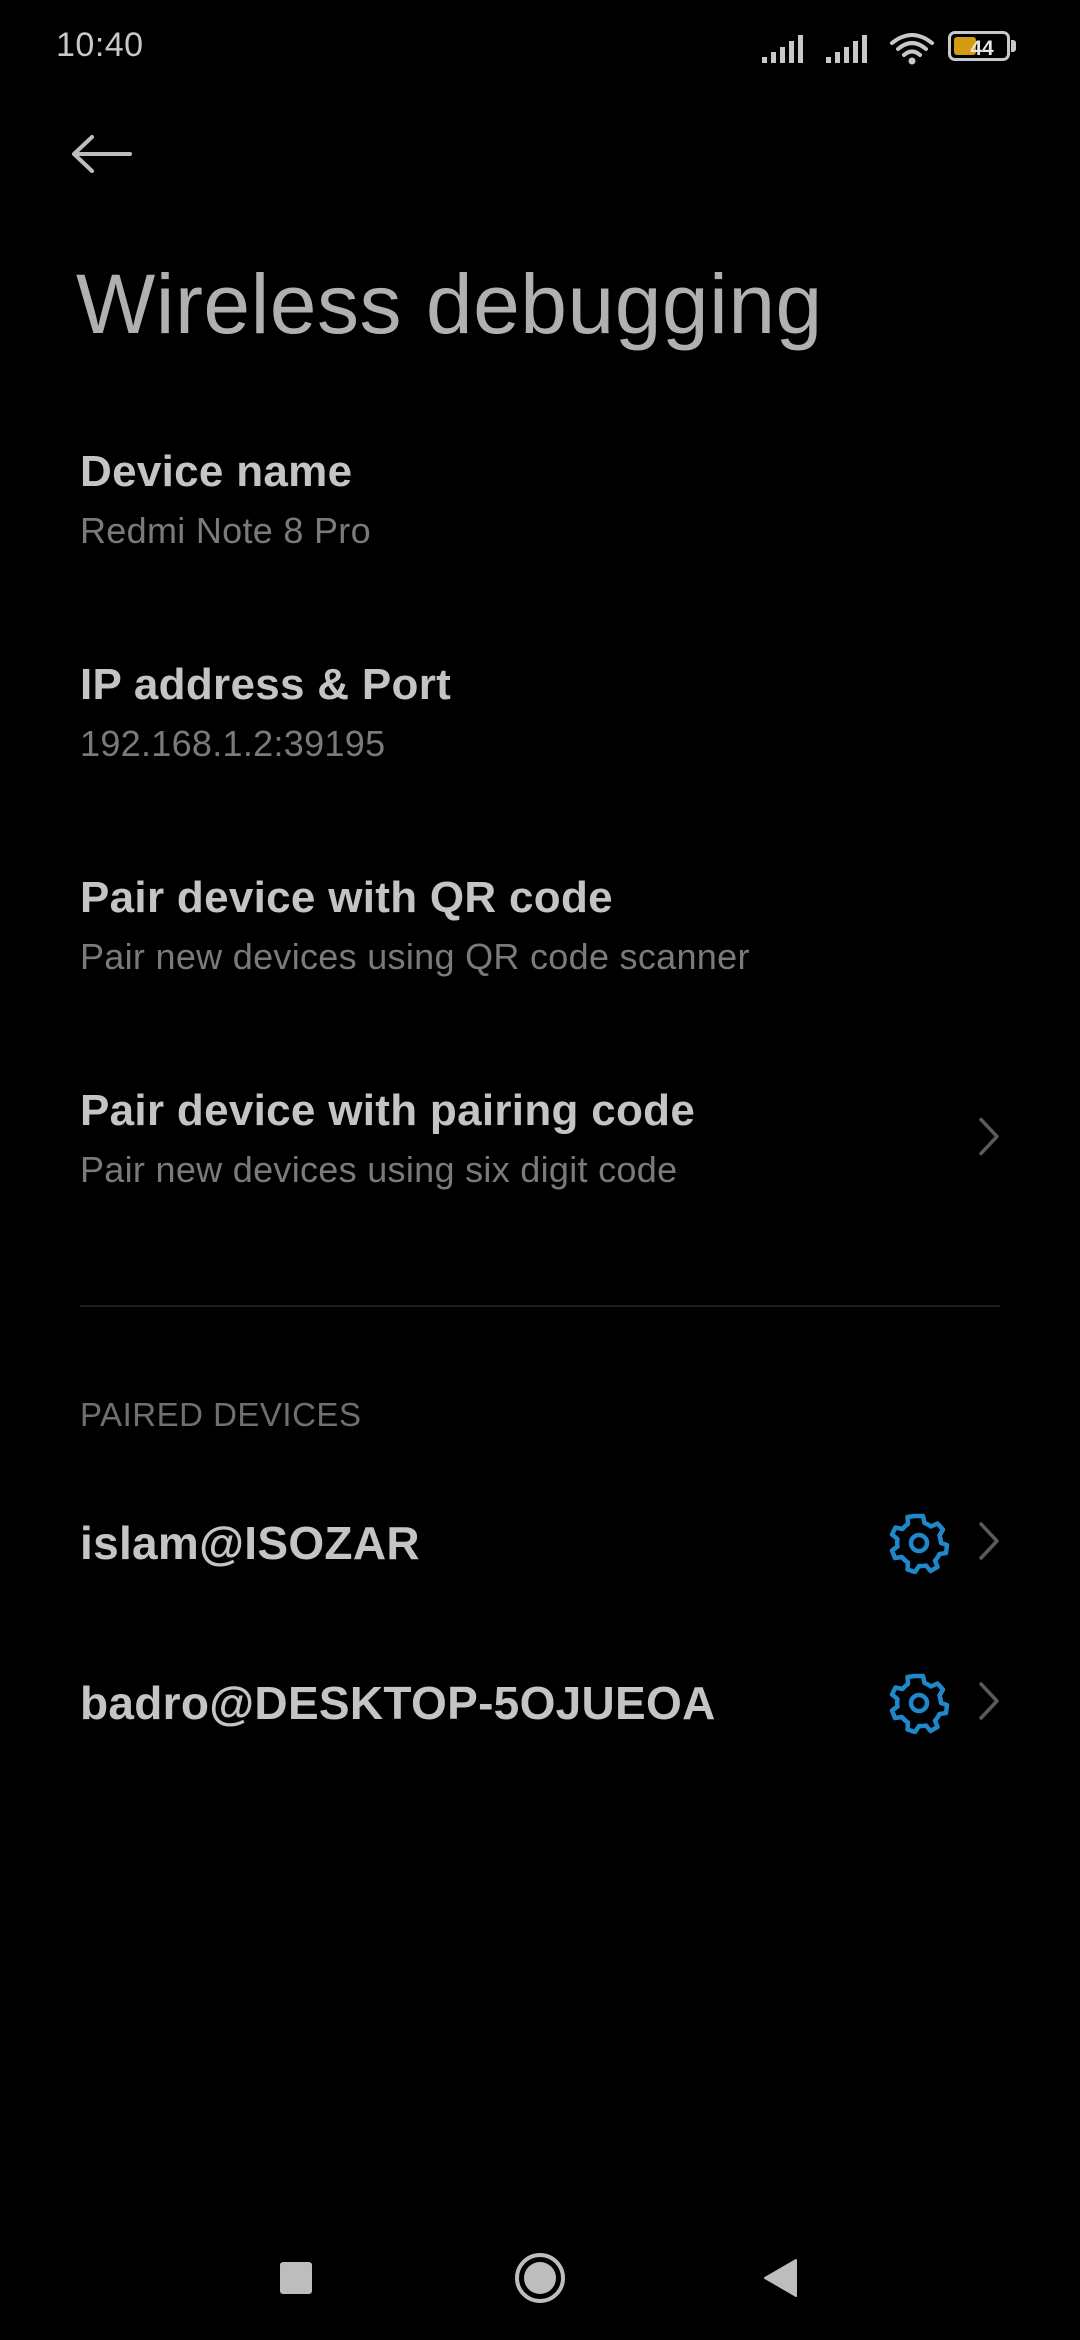 The image size is (1080, 2340). What do you see at coordinates (540, 500) in the screenshot?
I see `device-name-item: Device name Redmi Note 8 Pro` at bounding box center [540, 500].